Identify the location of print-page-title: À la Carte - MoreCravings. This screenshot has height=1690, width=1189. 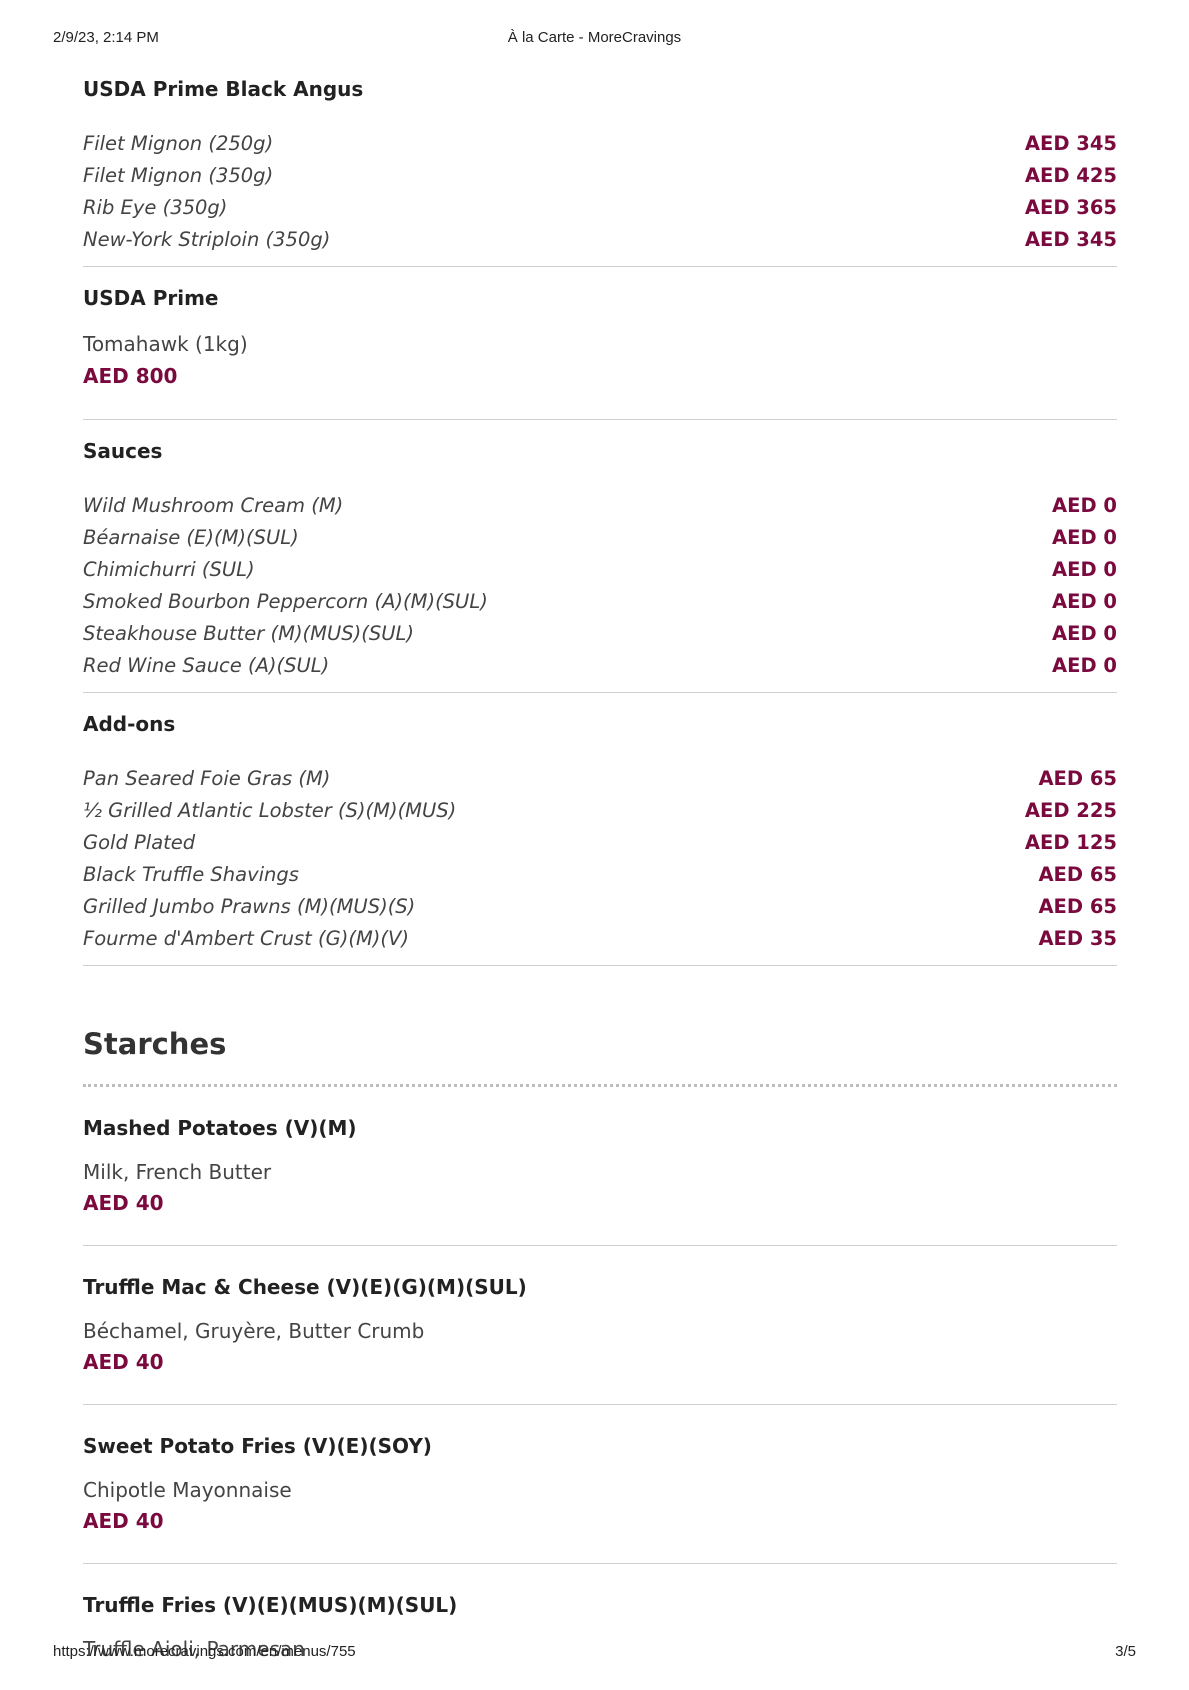
(594, 37).